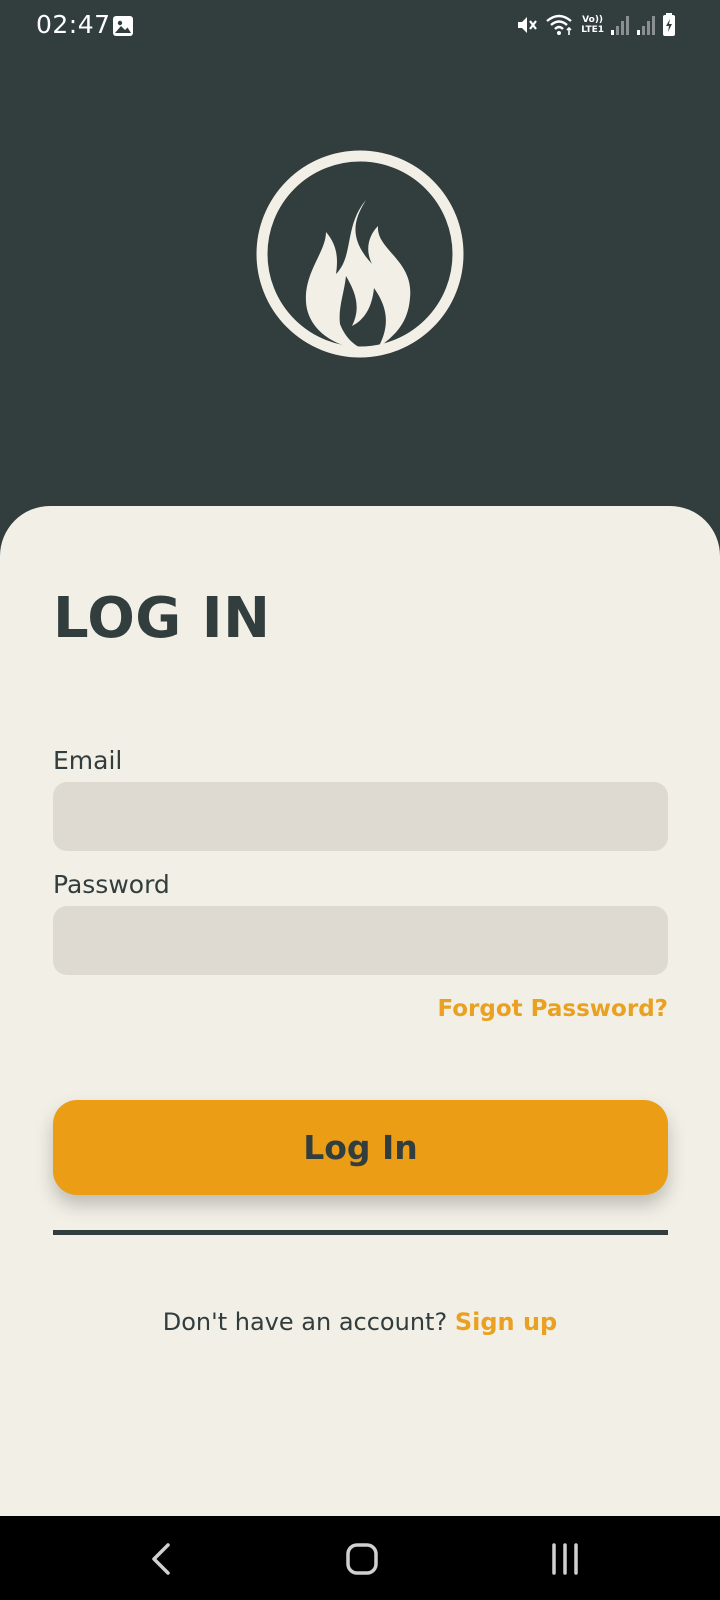 Image resolution: width=720 pixels, height=1600 pixels. What do you see at coordinates (565, 1559) in the screenshot?
I see `recents-icon` at bounding box center [565, 1559].